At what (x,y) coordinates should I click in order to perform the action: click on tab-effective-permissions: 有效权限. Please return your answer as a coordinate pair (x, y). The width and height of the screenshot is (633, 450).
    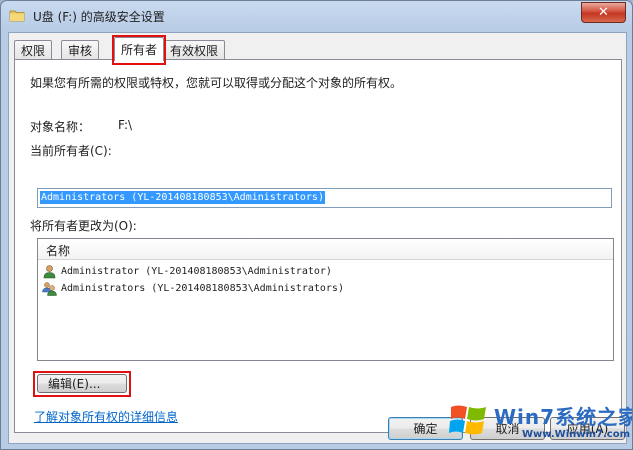
    Looking at the image, I should click on (194, 50).